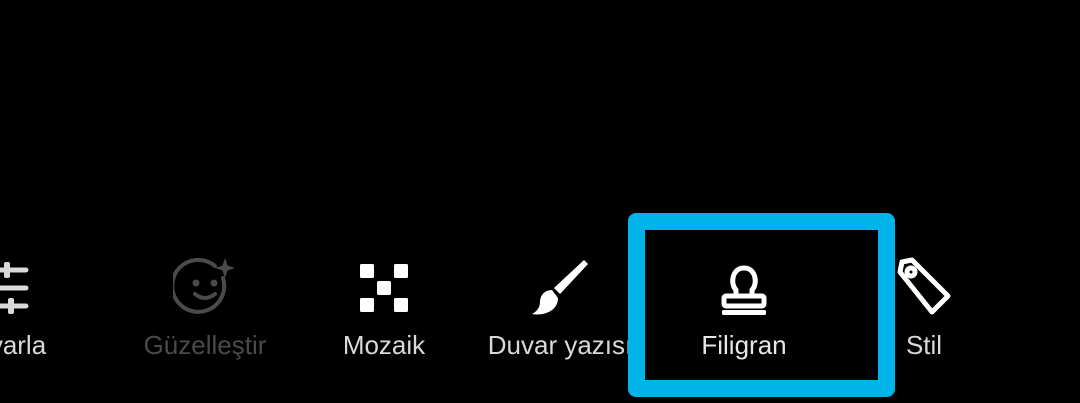 The height and width of the screenshot is (403, 1080). I want to click on tool-adjust-label: yarla, so click(23, 345).